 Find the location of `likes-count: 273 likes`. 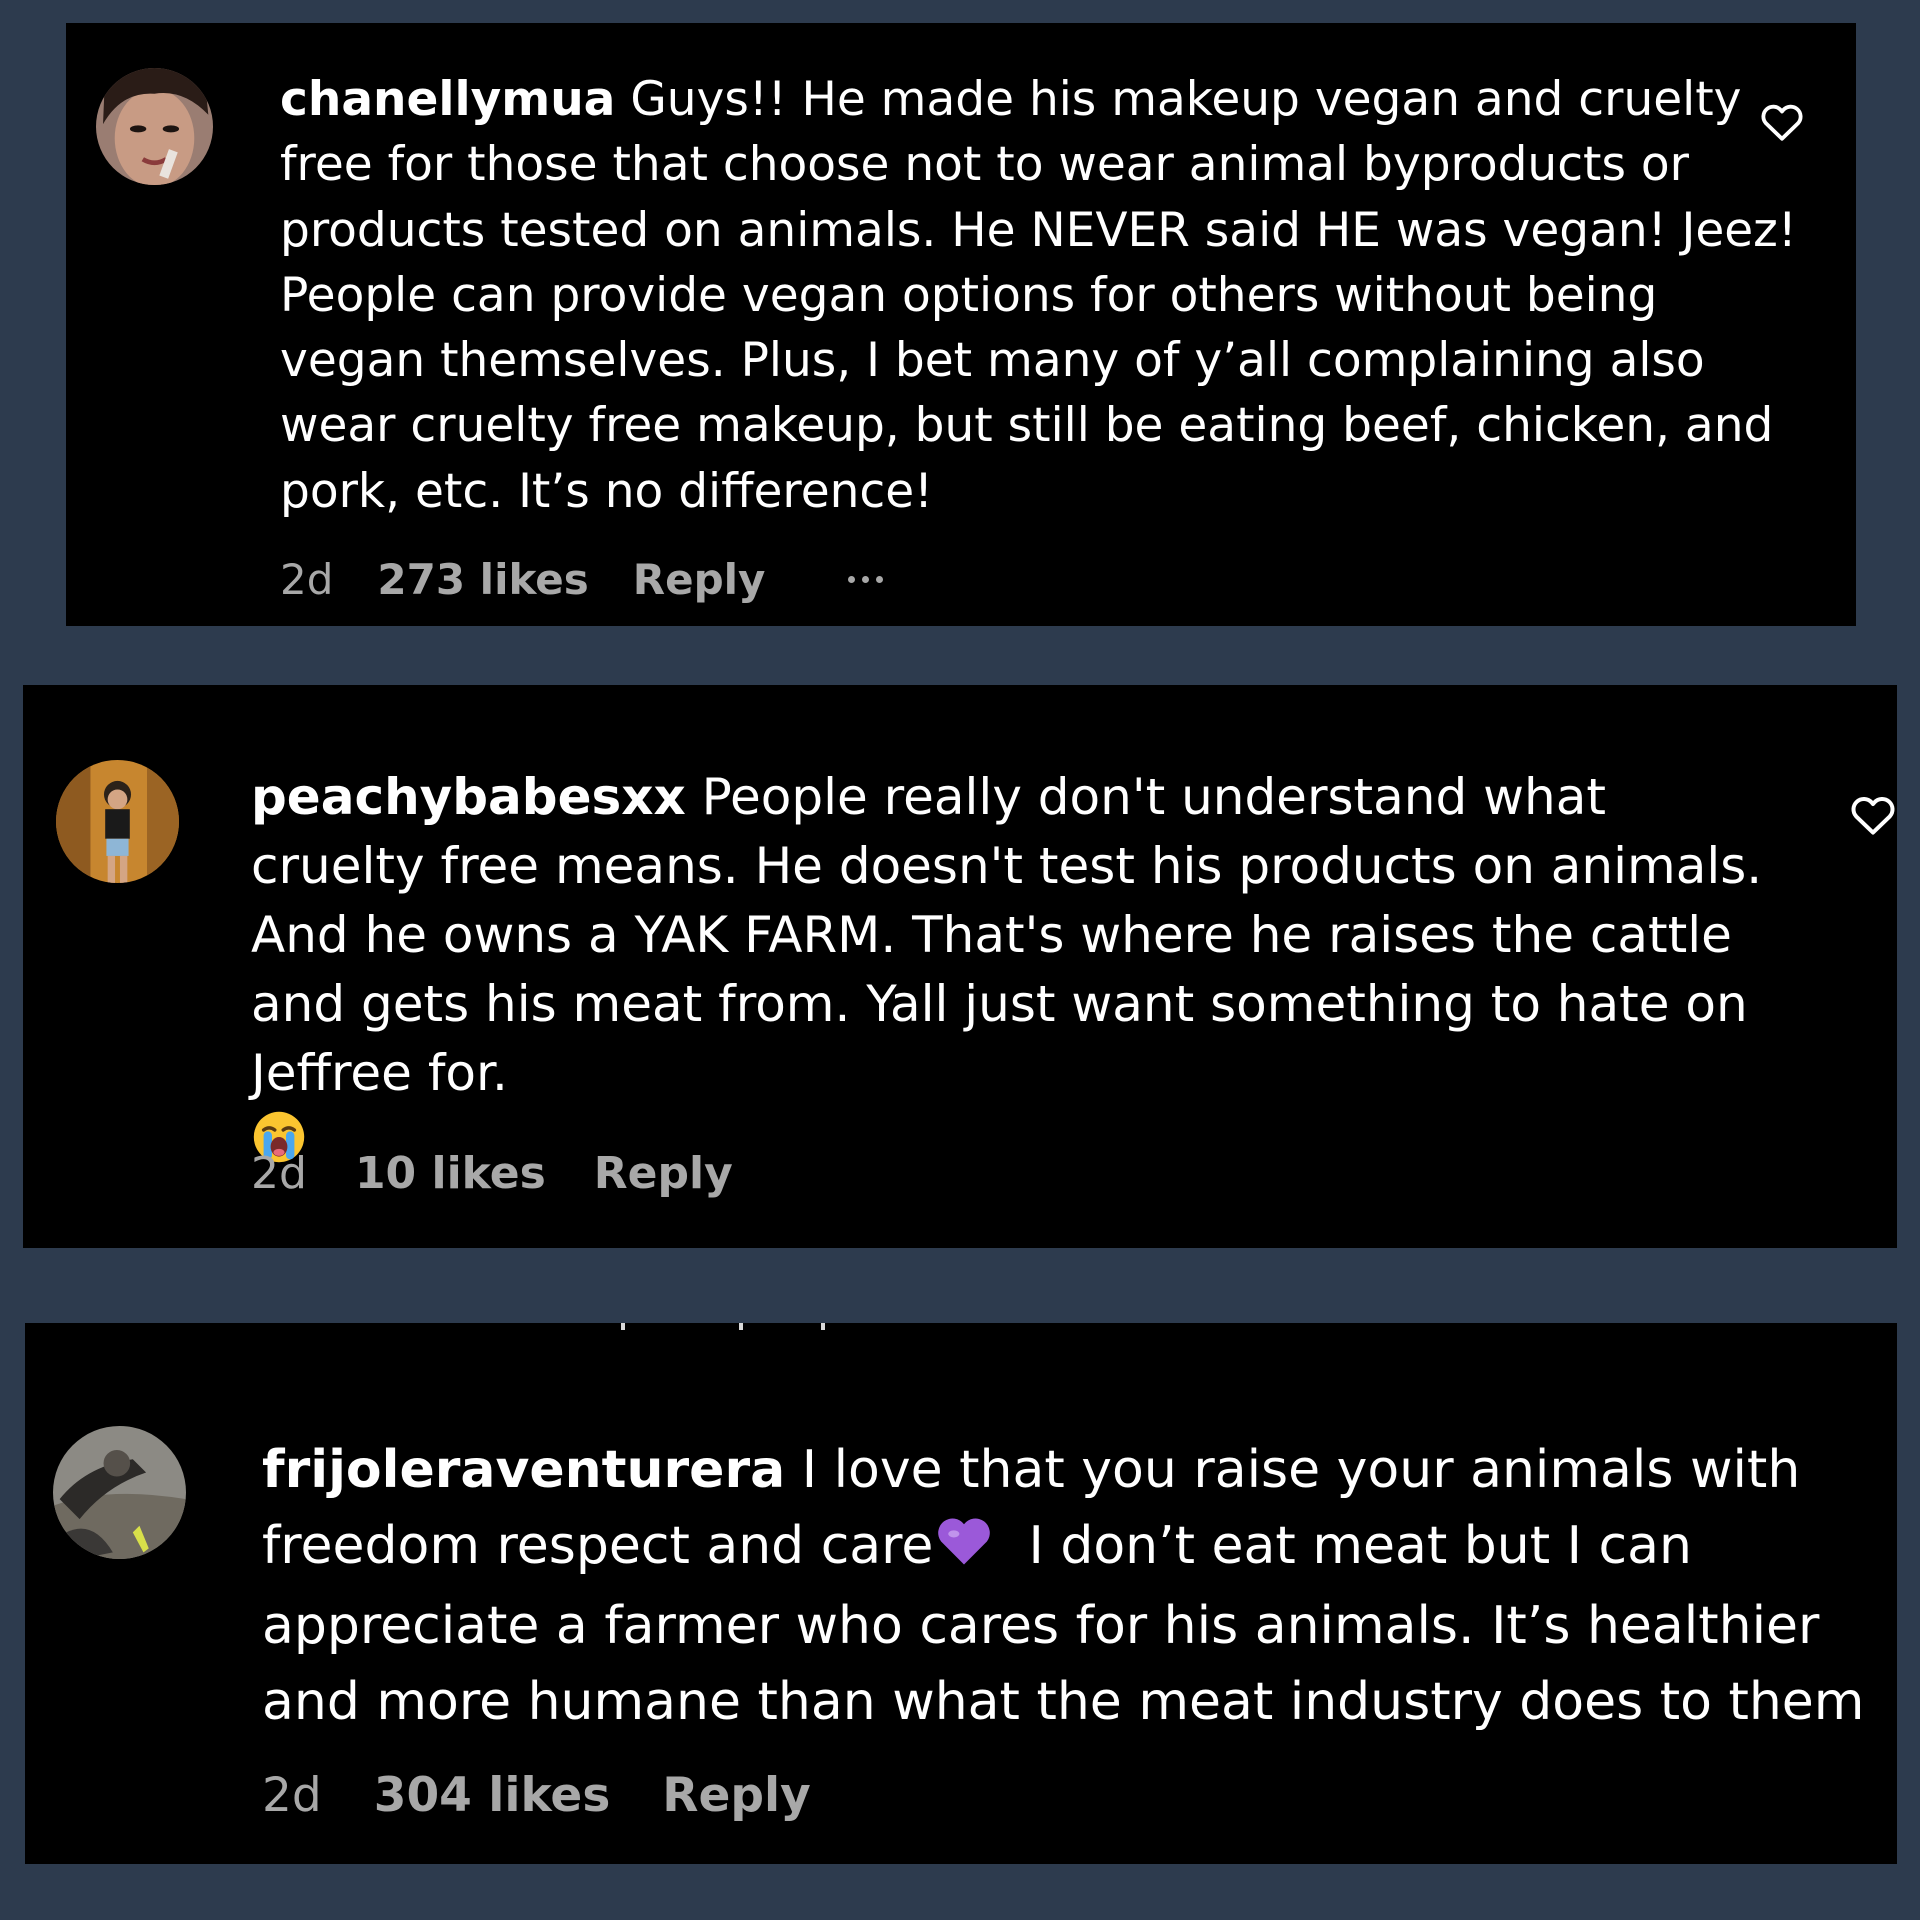

likes-count: 273 likes is located at coordinates (482, 579).